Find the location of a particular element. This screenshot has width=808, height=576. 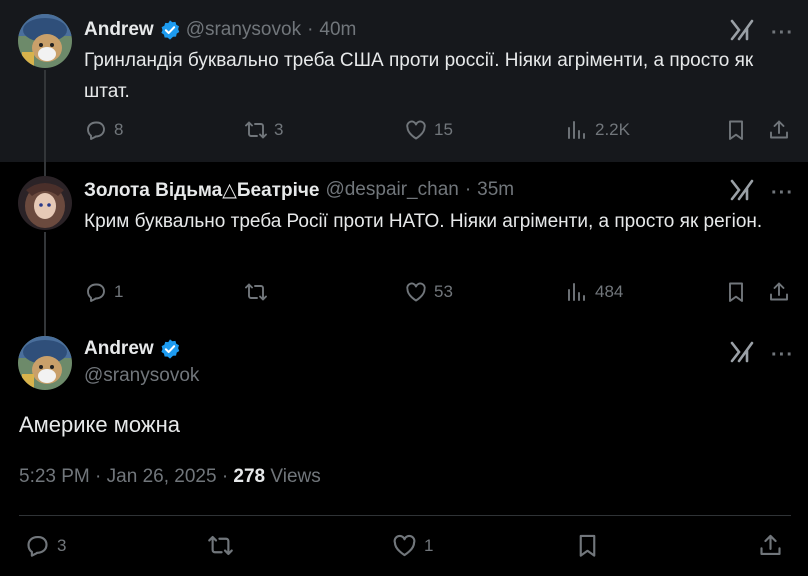

like-count: 53 is located at coordinates (443, 291).